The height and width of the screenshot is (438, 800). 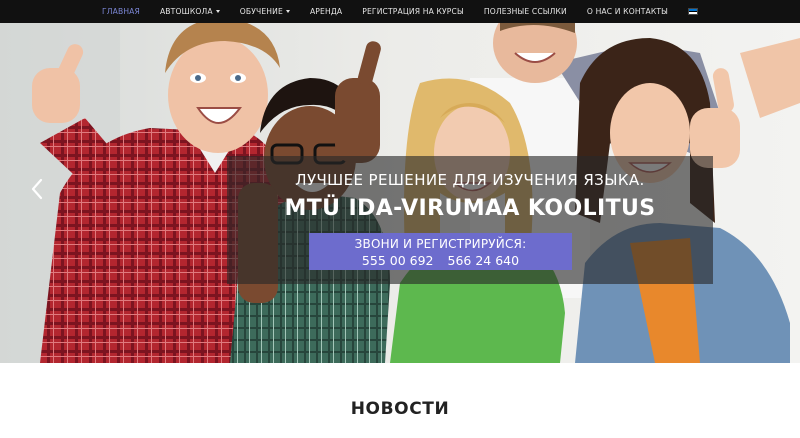 I want to click on hero-subtitle: ЛУЧШЕЕ РЕШЕНИЕ ДЛЯ ИЗУЧЕНИЯ ЯЗЫКА., so click(x=470, y=180).